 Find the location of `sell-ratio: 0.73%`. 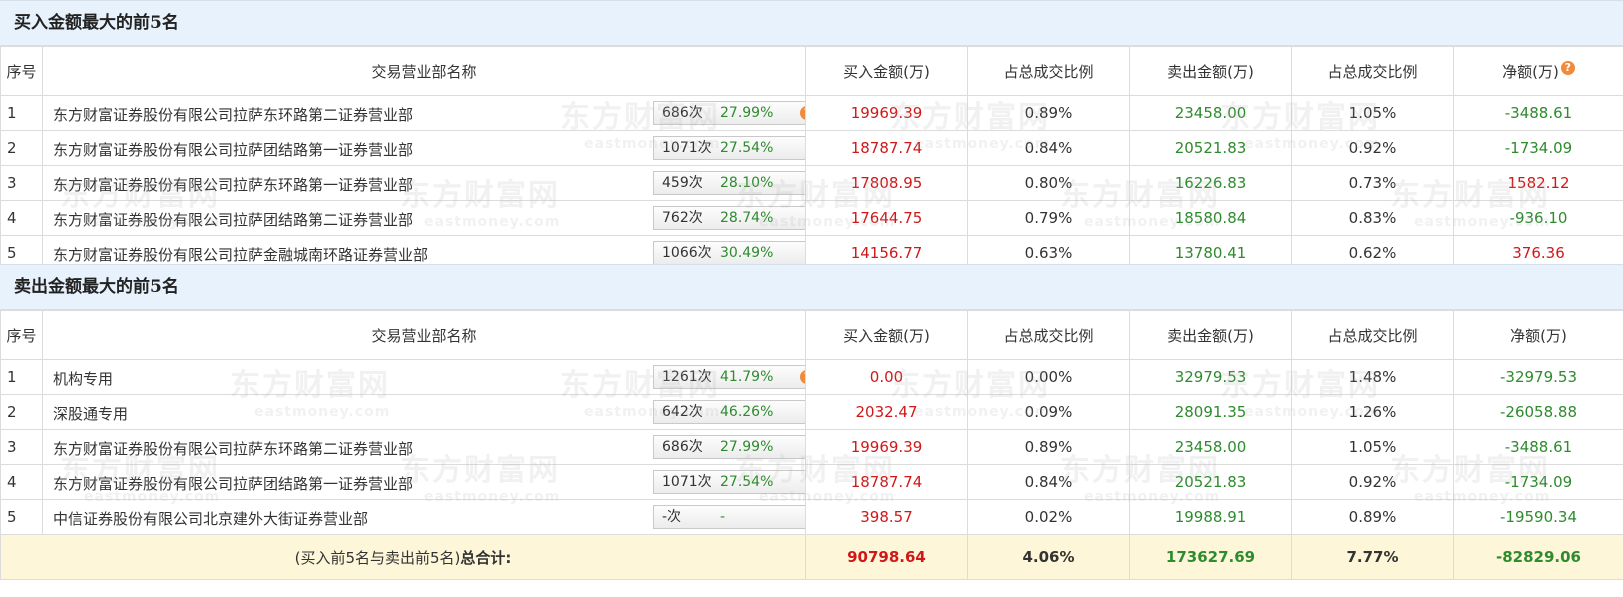

sell-ratio: 0.73% is located at coordinates (1372, 183).